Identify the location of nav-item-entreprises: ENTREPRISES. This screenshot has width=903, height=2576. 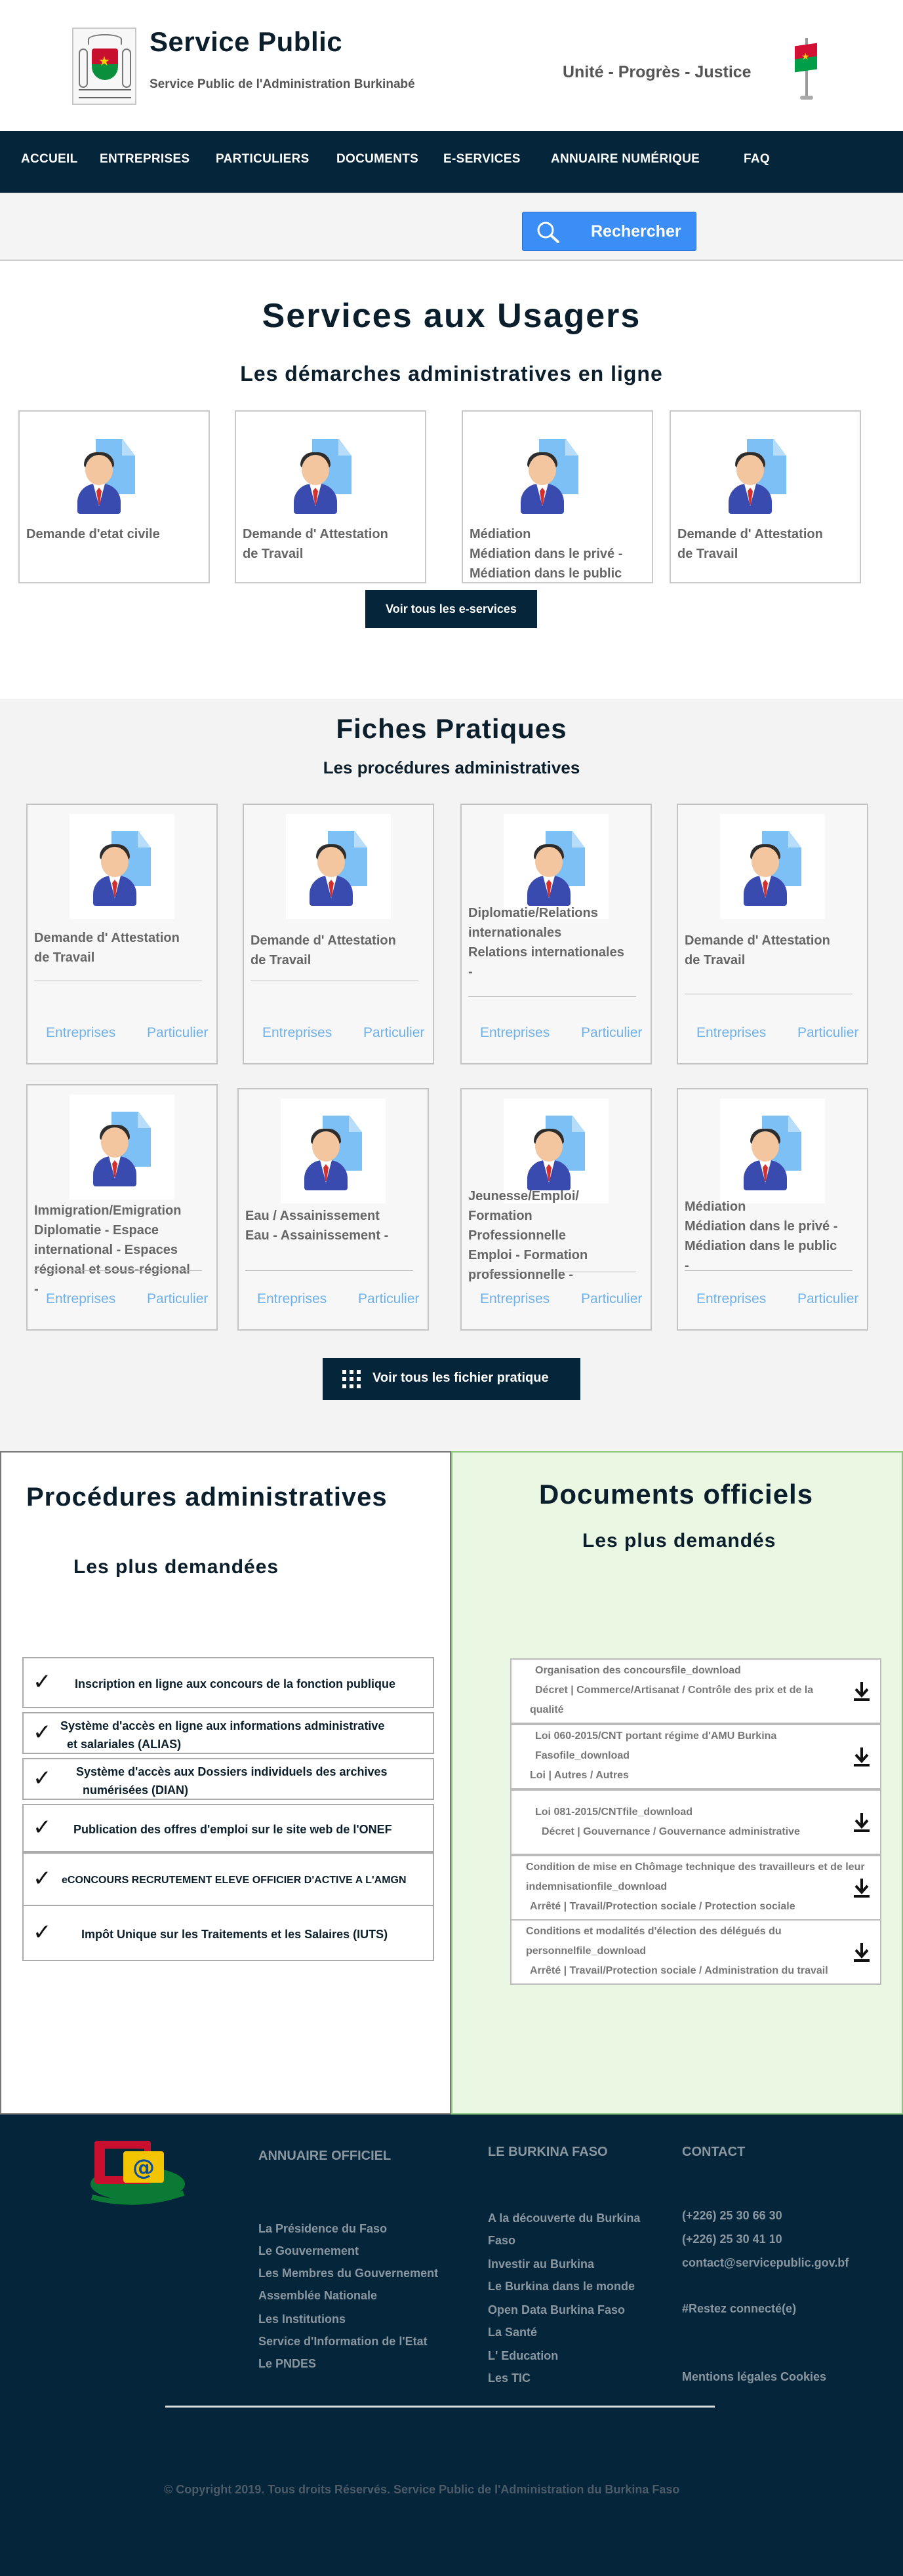
(145, 159).